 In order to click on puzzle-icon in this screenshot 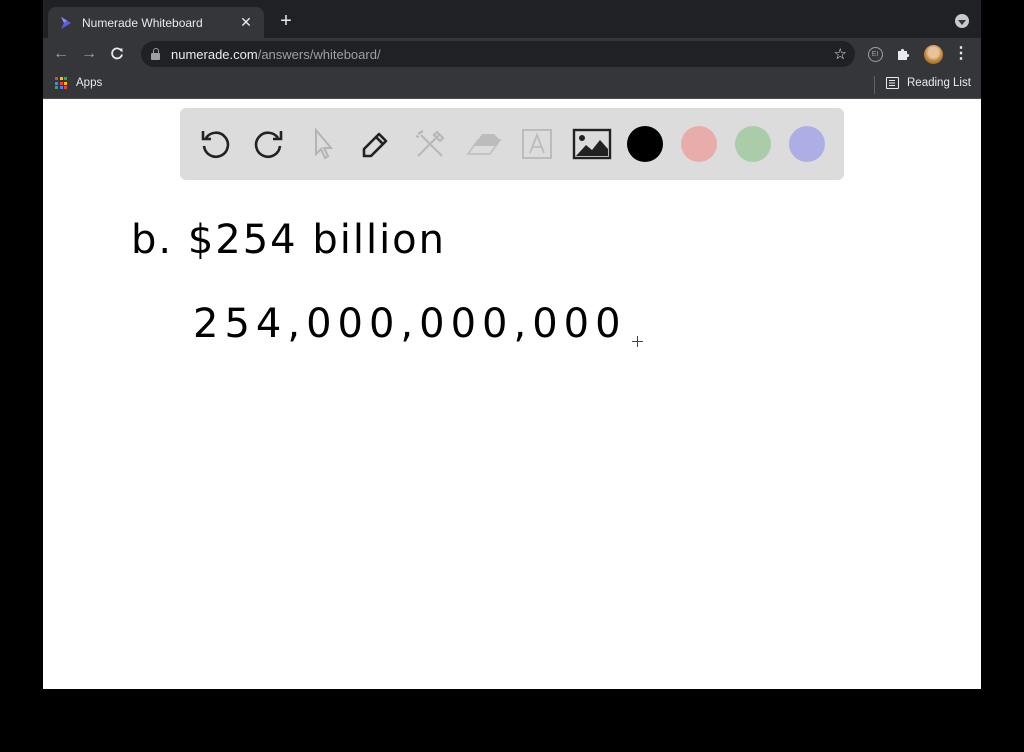, I will do `click(904, 54)`.